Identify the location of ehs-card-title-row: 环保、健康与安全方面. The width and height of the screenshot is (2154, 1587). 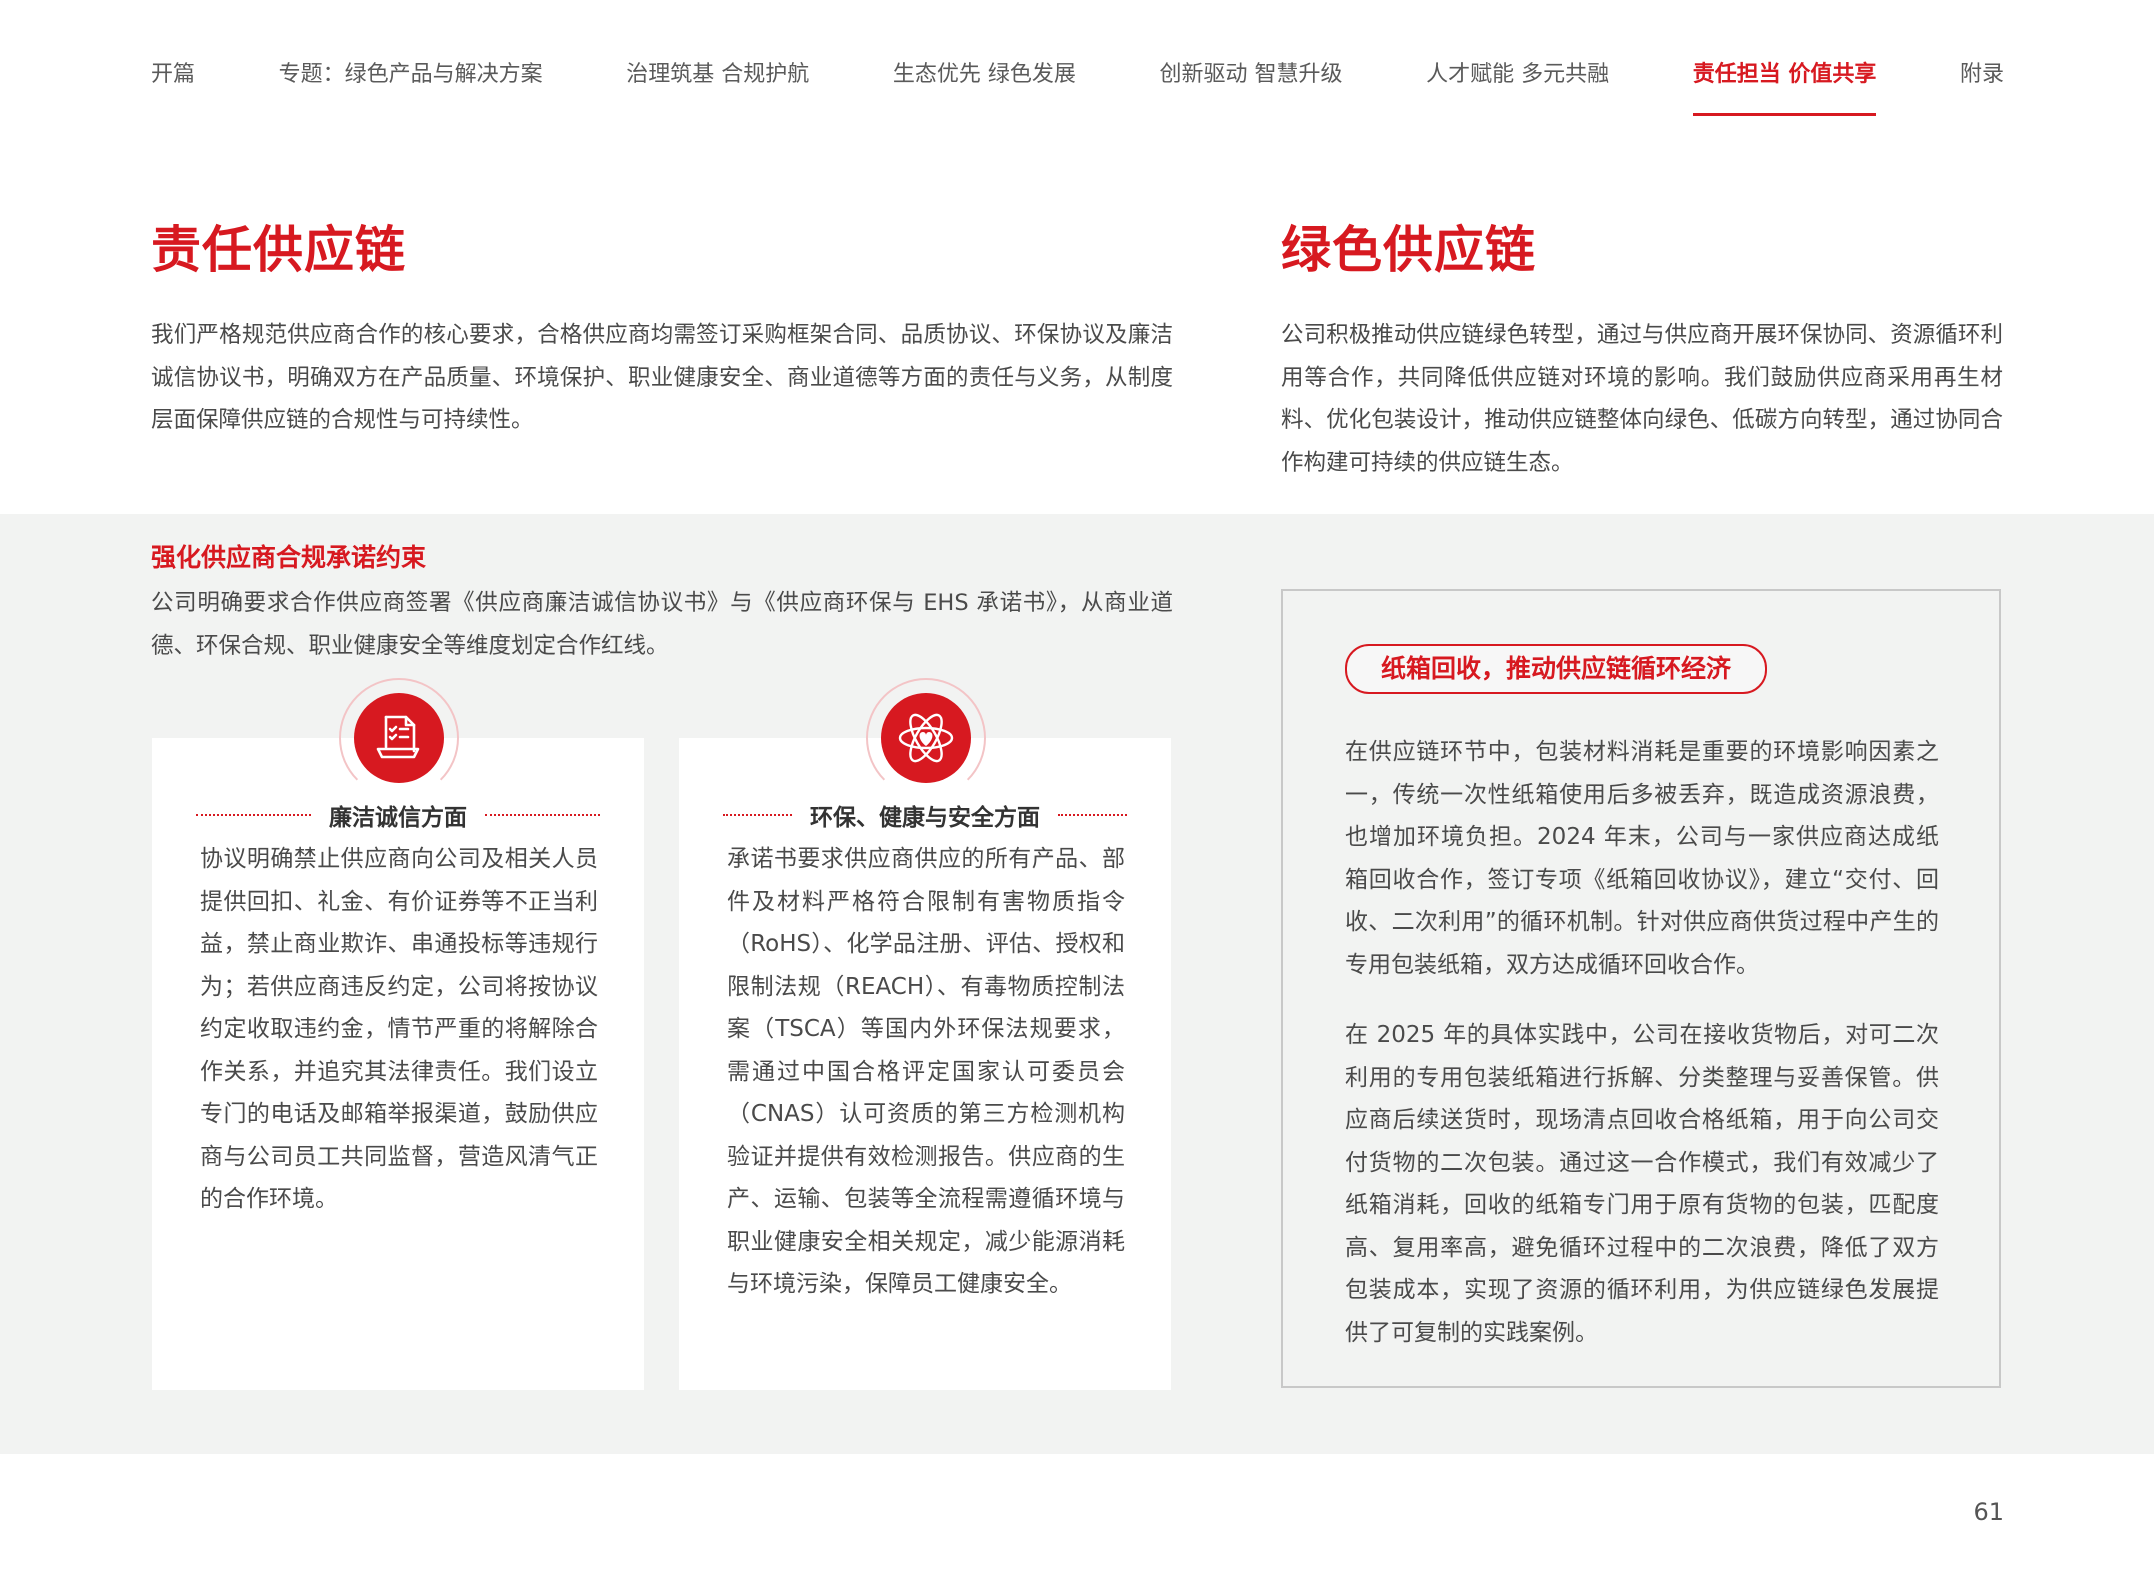
(925, 815).